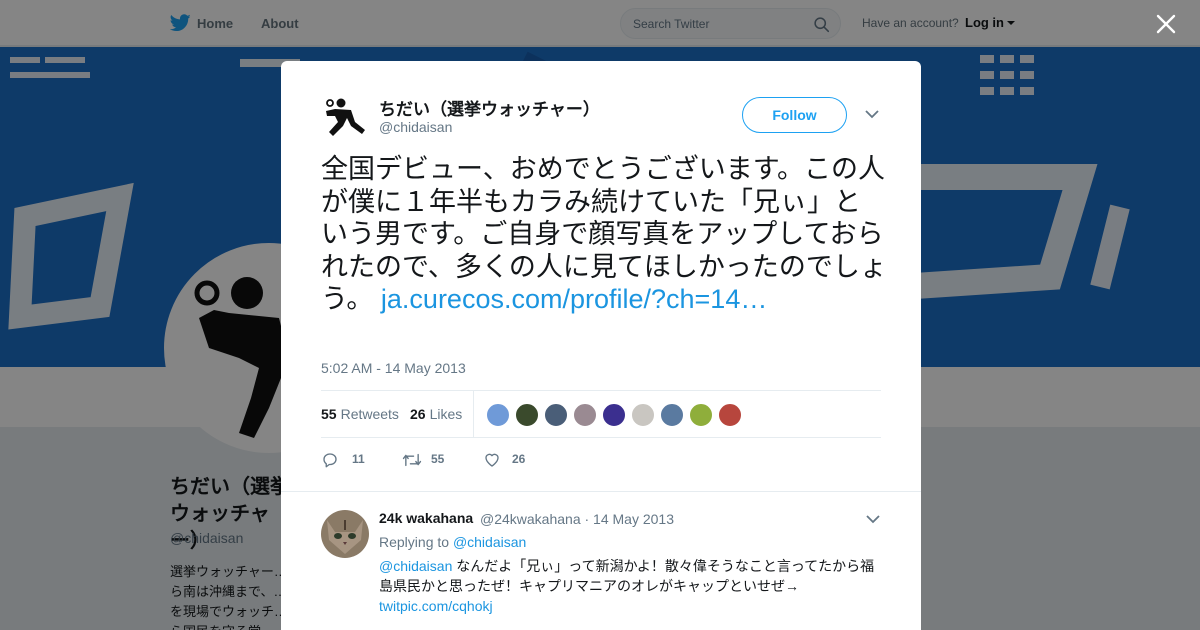 The width and height of the screenshot is (1200, 630). What do you see at coordinates (577, 519) in the screenshot?
I see `reply-author-handle: @24kwakahana · 14 May 2013` at bounding box center [577, 519].